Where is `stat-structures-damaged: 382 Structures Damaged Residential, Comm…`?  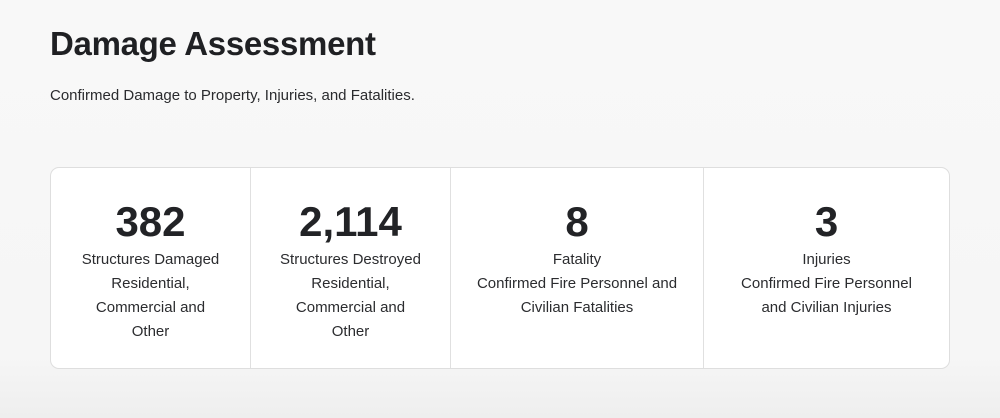
stat-structures-damaged: 382 Structures Damaged Residential, Comm… is located at coordinates (151, 268).